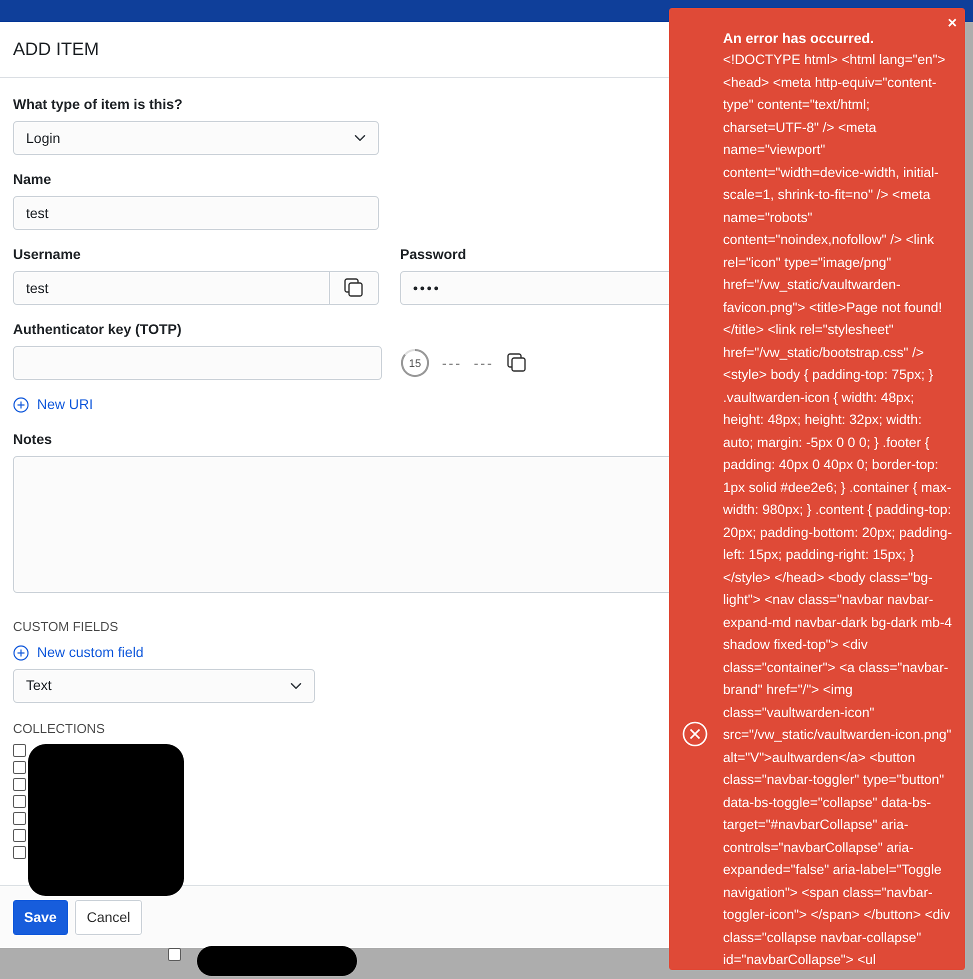 The width and height of the screenshot is (973, 979). Describe the element at coordinates (47, 254) in the screenshot. I see `field-label: Username` at that location.